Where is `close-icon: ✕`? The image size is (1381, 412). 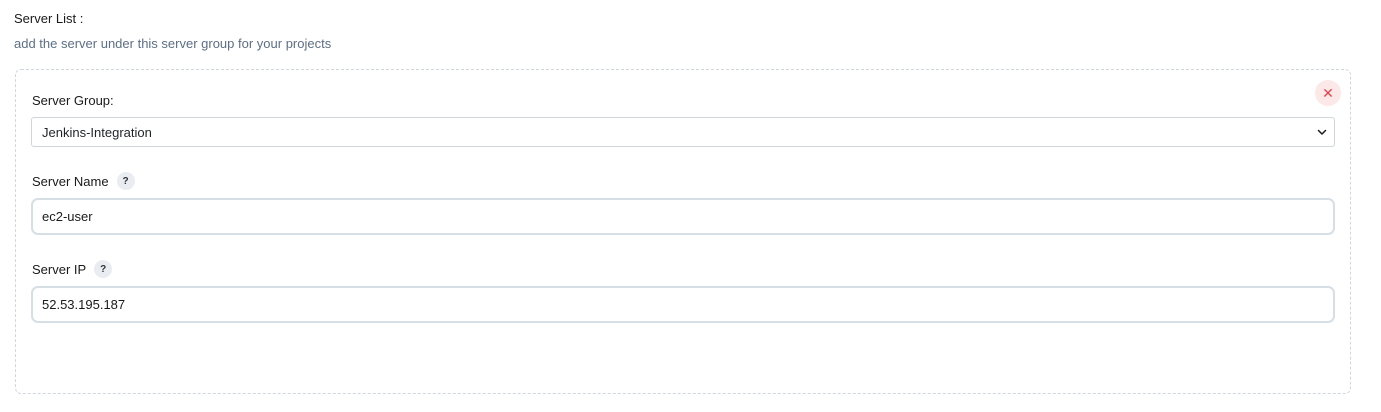
close-icon: ✕ is located at coordinates (1328, 93).